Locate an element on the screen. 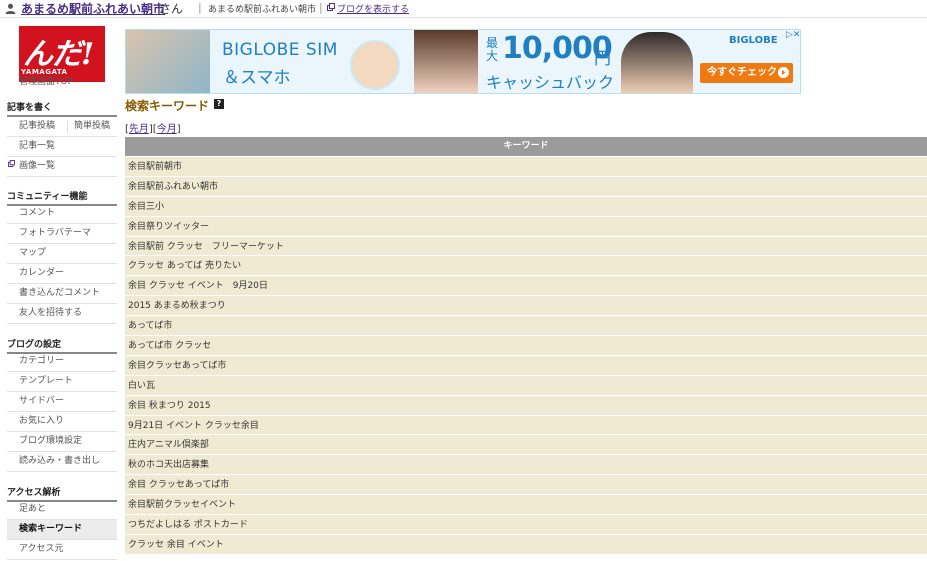 The image size is (927, 561). ad-cta-button: 今すぐチェック is located at coordinates (746, 73).